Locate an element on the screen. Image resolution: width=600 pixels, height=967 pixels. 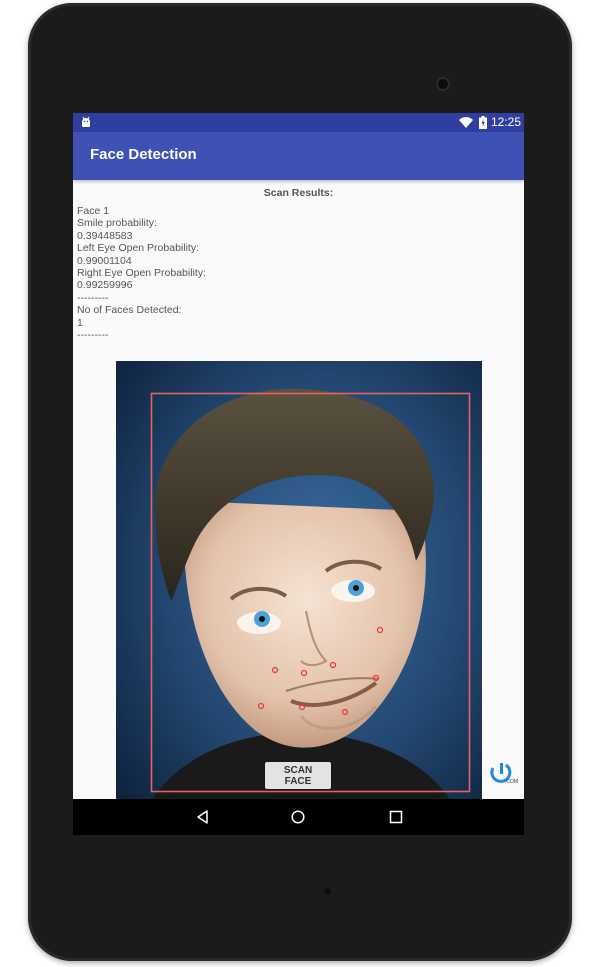
watermark-text: .COM is located at coordinates (512, 782).